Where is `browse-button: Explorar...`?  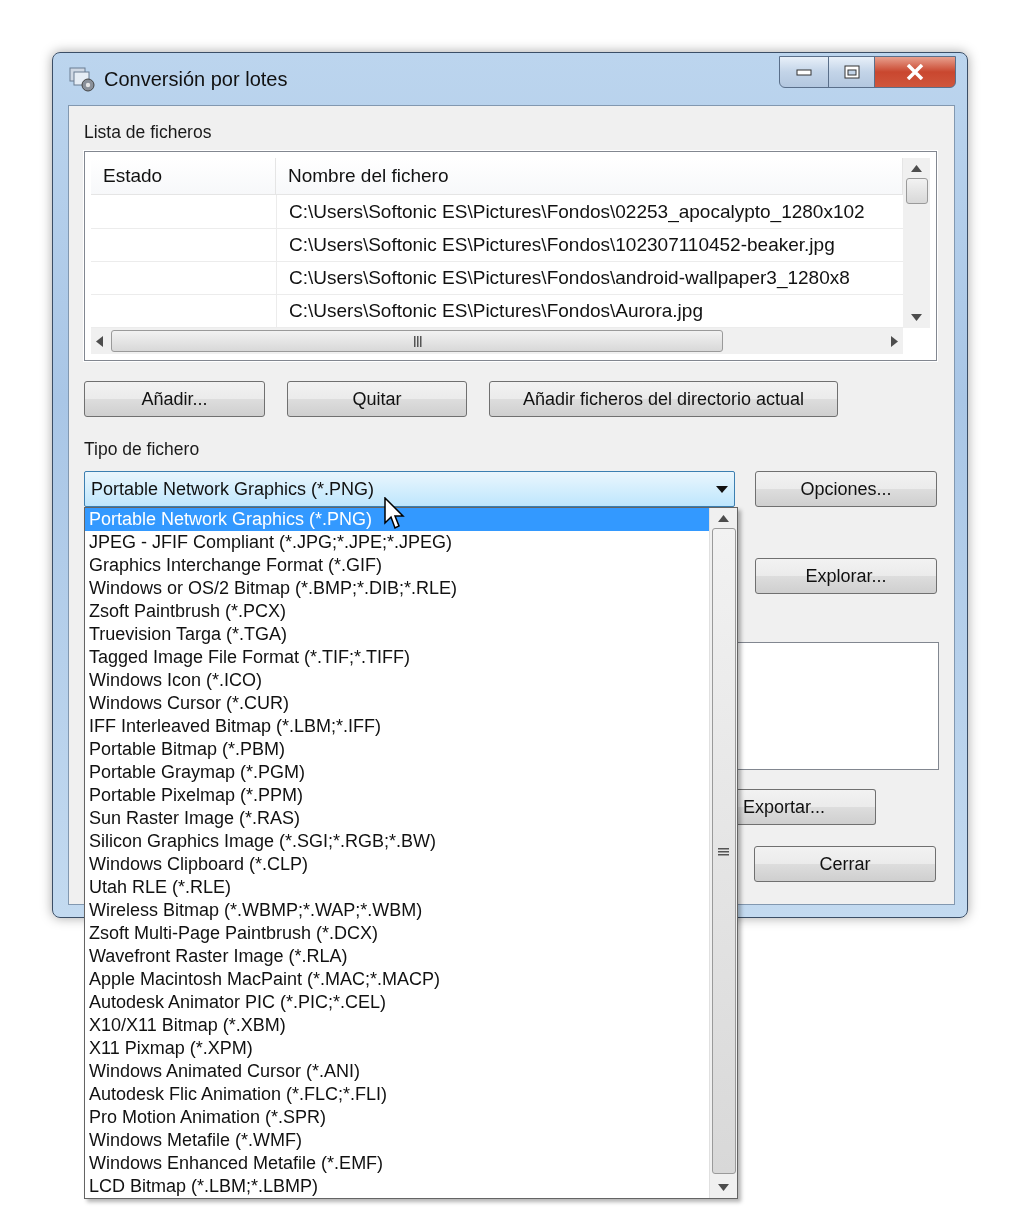
browse-button: Explorar... is located at coordinates (846, 576).